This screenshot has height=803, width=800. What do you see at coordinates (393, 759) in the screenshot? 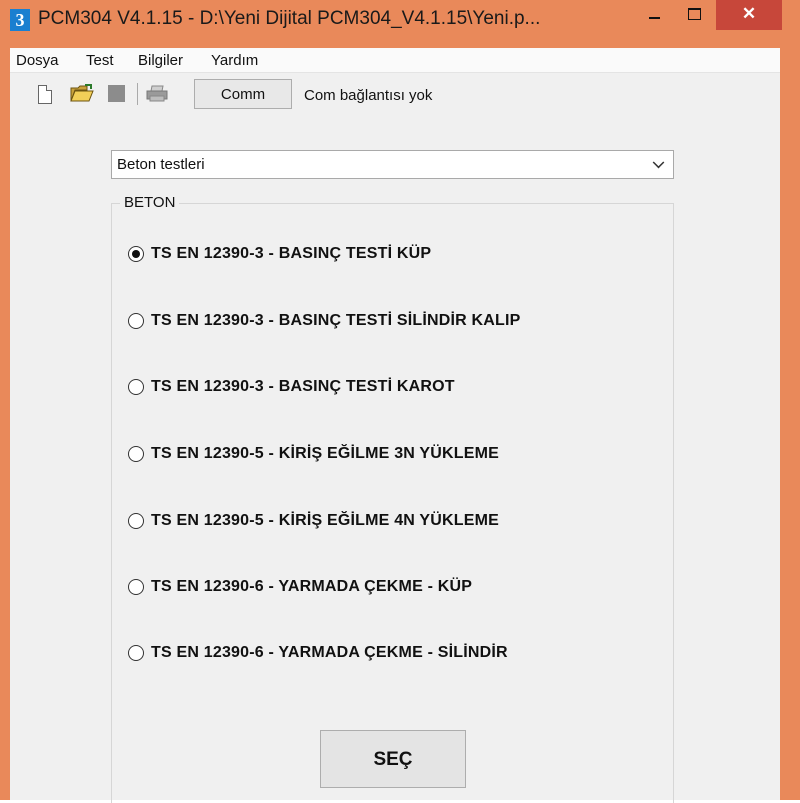
I see `select-button: SEÇ` at bounding box center [393, 759].